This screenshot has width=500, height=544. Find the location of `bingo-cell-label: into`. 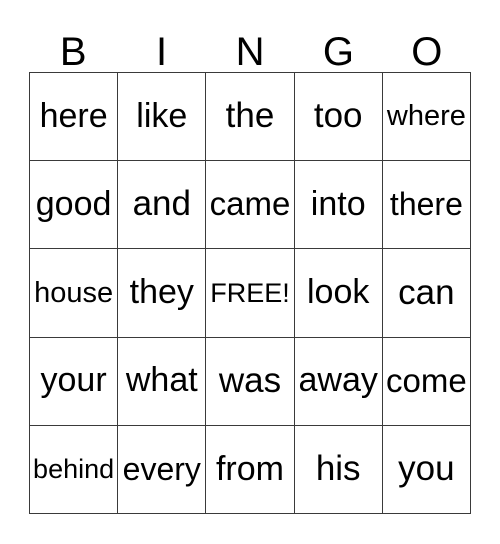

bingo-cell-label: into is located at coordinates (338, 203).